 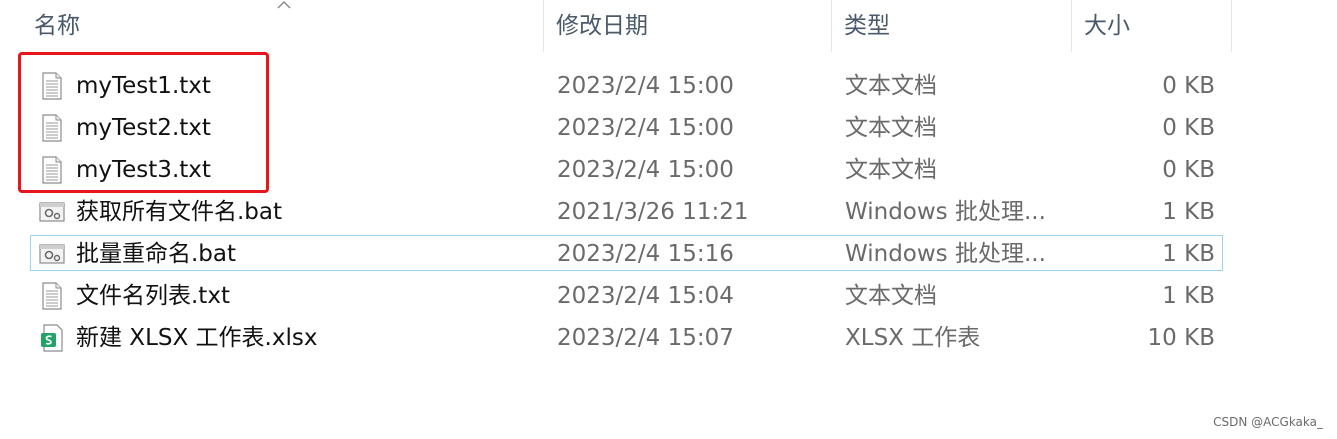 I want to click on file-name: 批量重命名.bat, so click(x=156, y=254).